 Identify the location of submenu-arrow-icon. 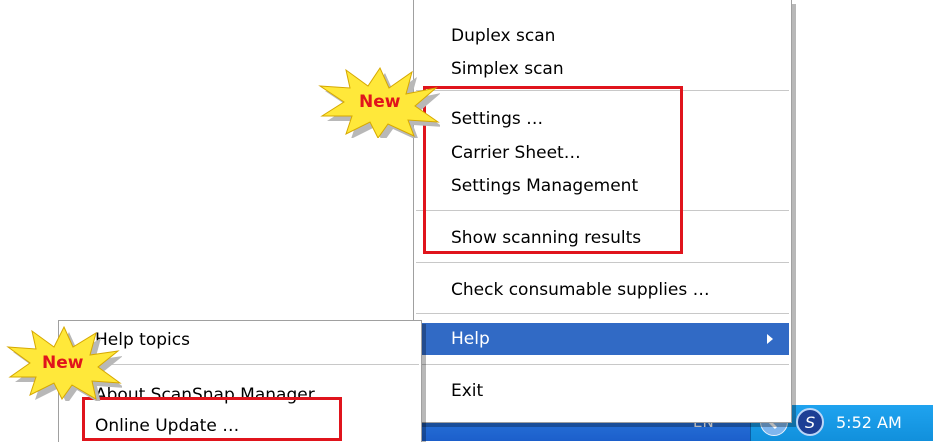
(770, 339).